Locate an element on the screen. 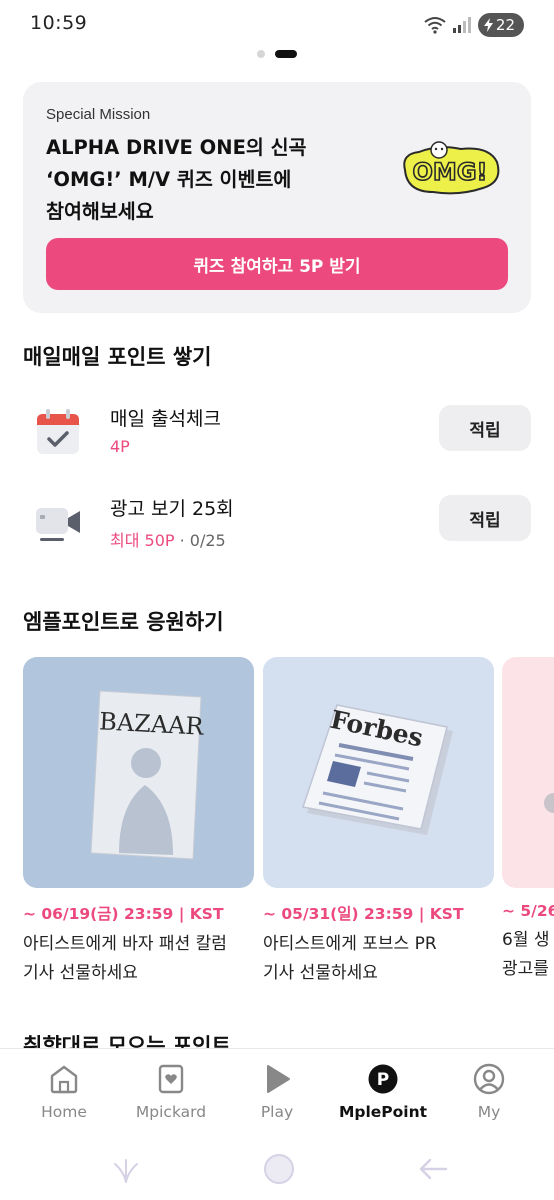 The width and height of the screenshot is (554, 1200). mission-title-line: 참여해보세요 is located at coordinates (100, 211).